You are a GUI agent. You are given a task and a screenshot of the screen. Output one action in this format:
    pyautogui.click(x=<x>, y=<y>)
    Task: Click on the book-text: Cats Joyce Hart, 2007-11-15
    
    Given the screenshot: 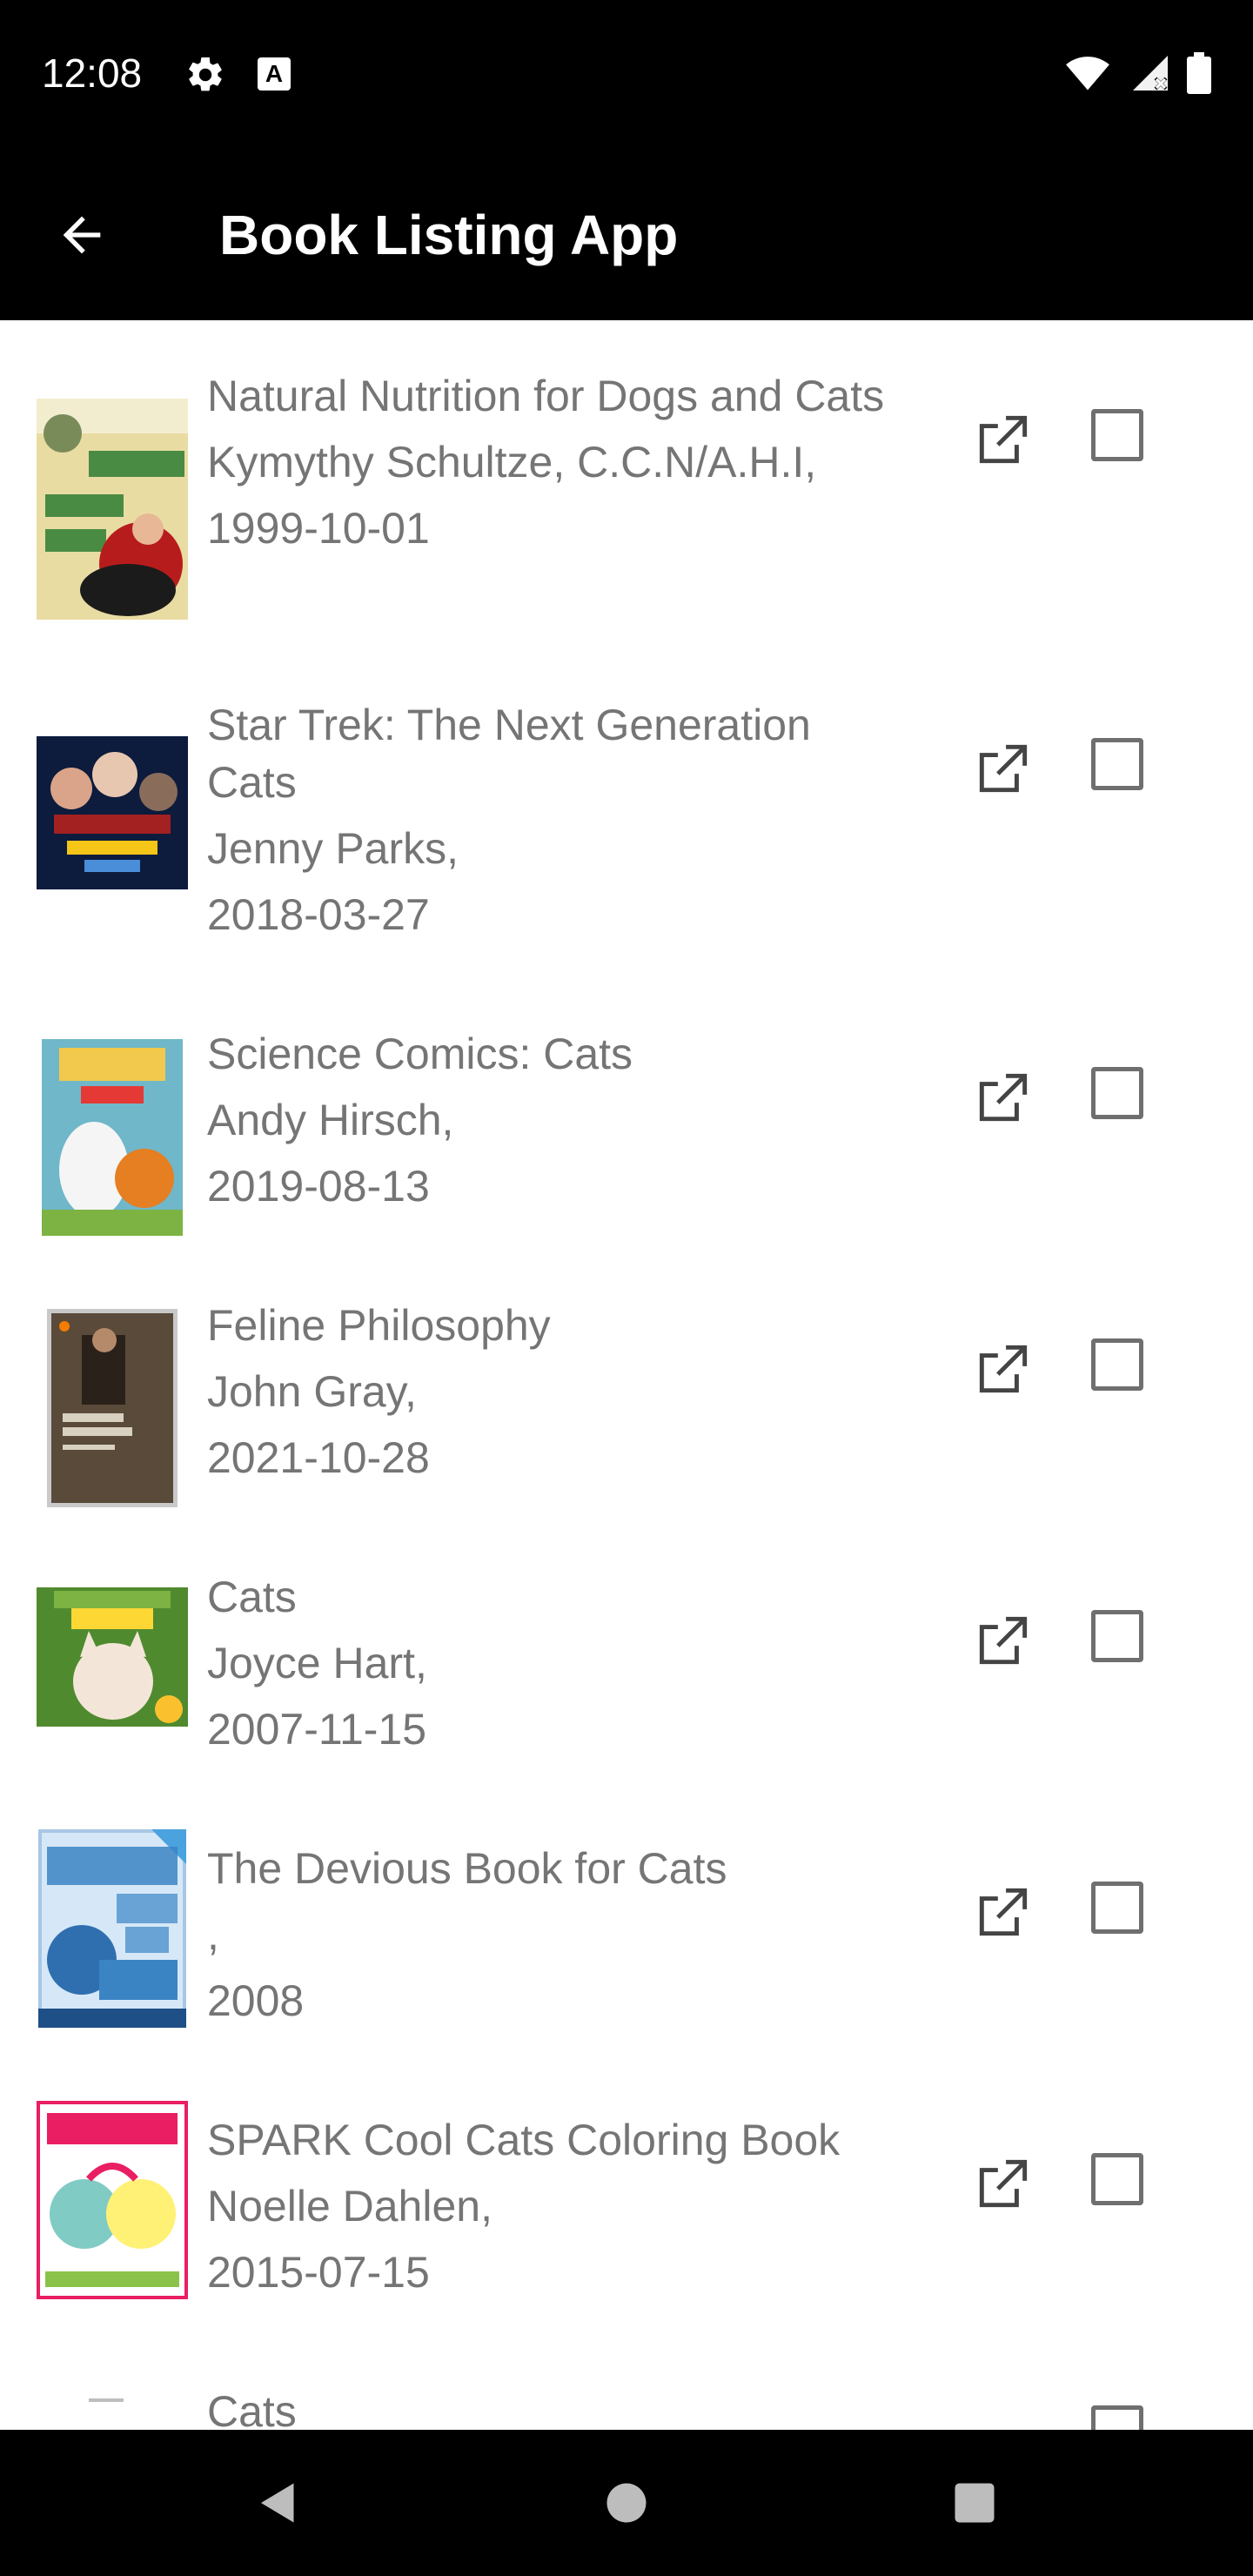 What is the action you would take?
    pyautogui.click(x=555, y=1663)
    